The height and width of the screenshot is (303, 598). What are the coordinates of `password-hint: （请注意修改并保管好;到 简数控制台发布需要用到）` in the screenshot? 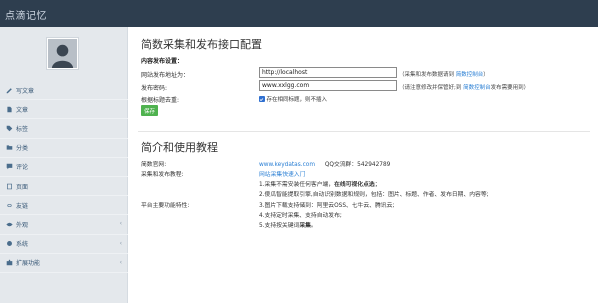 It's located at (464, 87).